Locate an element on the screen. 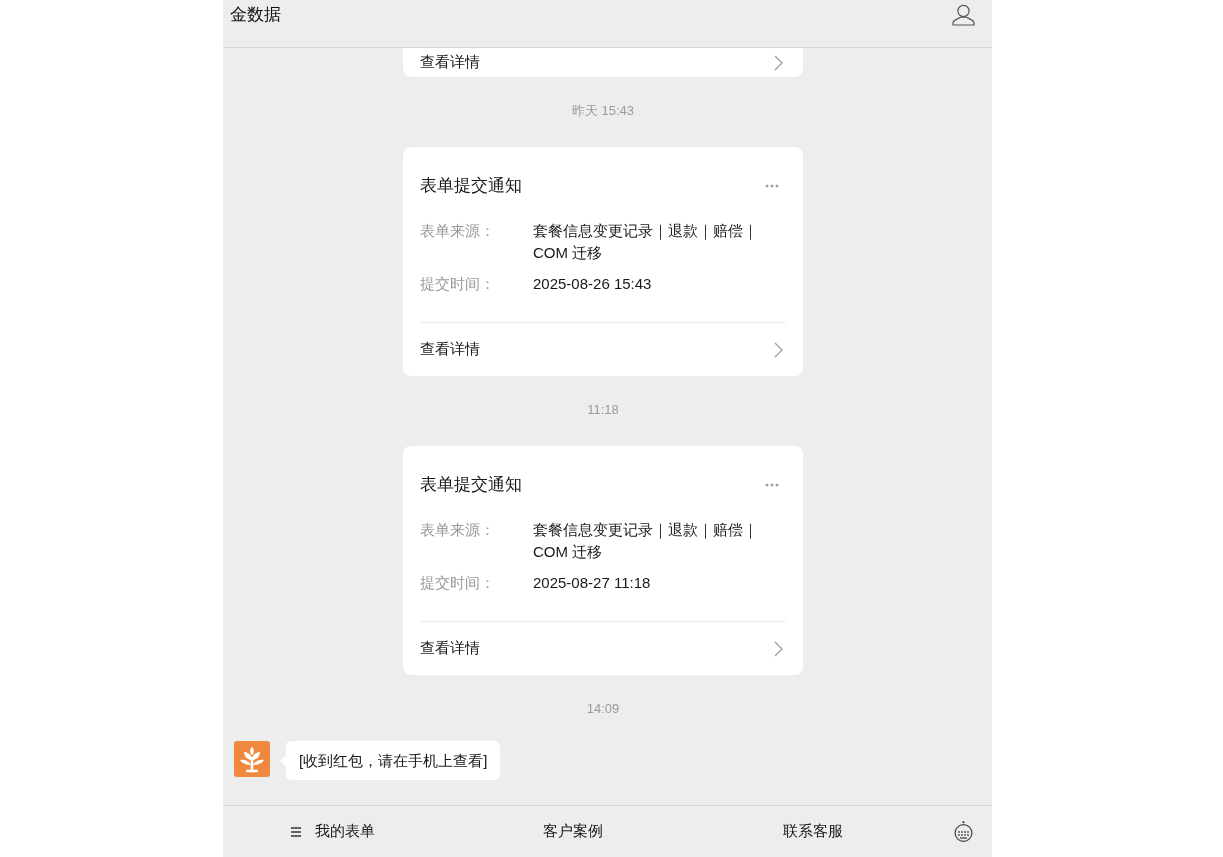  menu-button: 客户案例 is located at coordinates (573, 831).